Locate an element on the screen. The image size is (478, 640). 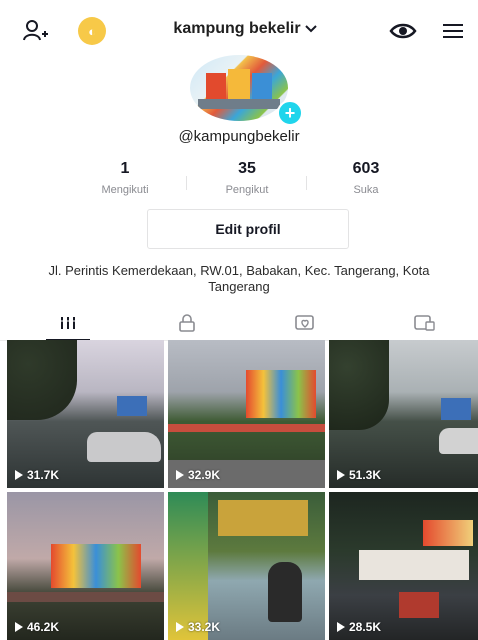
video-thumbnail: 32.9K is located at coordinates (246, 414).